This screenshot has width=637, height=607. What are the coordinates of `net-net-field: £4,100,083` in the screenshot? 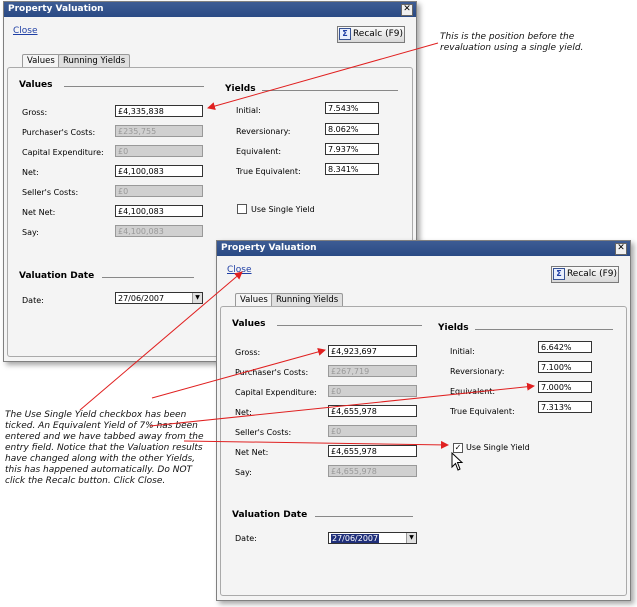 It's located at (159, 211).